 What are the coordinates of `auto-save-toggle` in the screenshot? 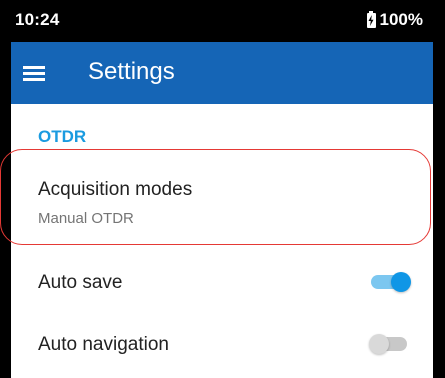 It's located at (391, 282).